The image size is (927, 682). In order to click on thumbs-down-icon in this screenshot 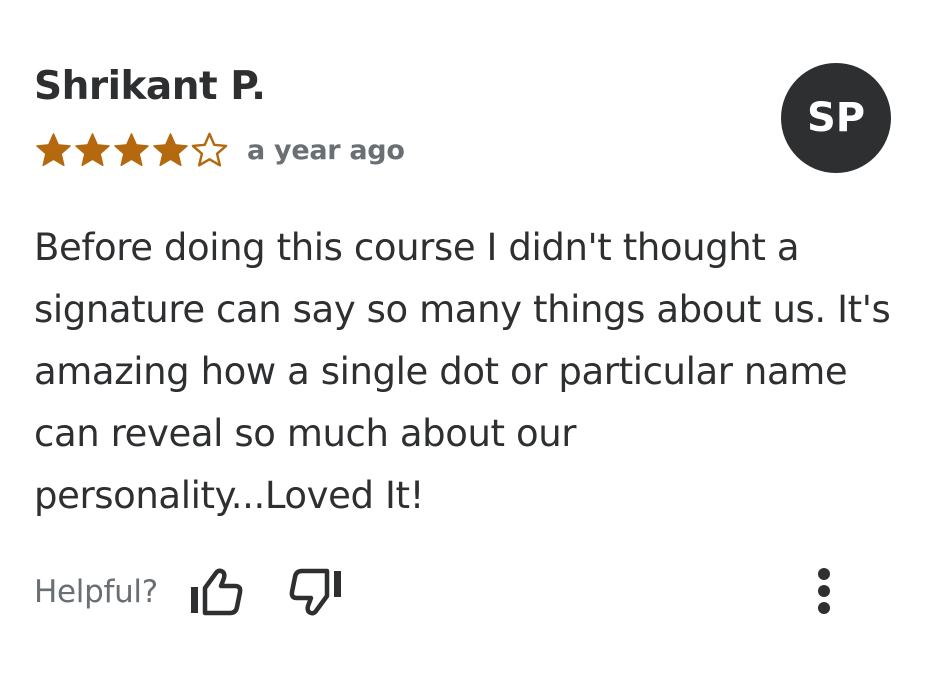, I will do `click(315, 592)`.